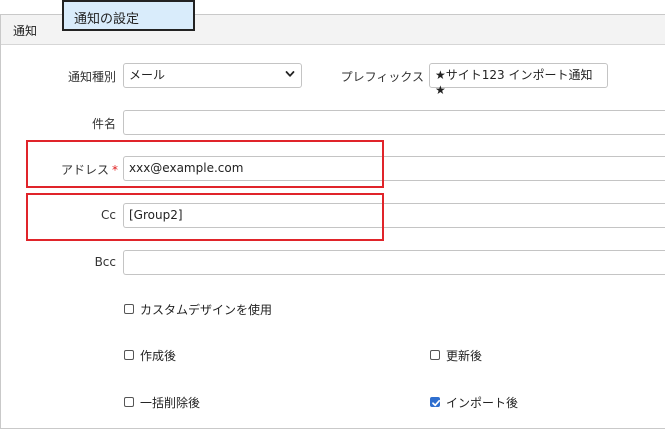 The width and height of the screenshot is (665, 429). Describe the element at coordinates (518, 80) in the screenshot. I see `prefix-input: ★サイト123 インポート通知★` at that location.